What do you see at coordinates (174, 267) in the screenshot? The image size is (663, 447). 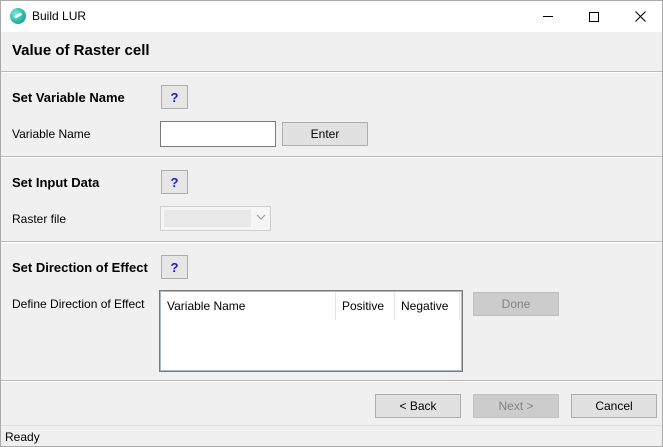 I see `direction-help-button: ?` at bounding box center [174, 267].